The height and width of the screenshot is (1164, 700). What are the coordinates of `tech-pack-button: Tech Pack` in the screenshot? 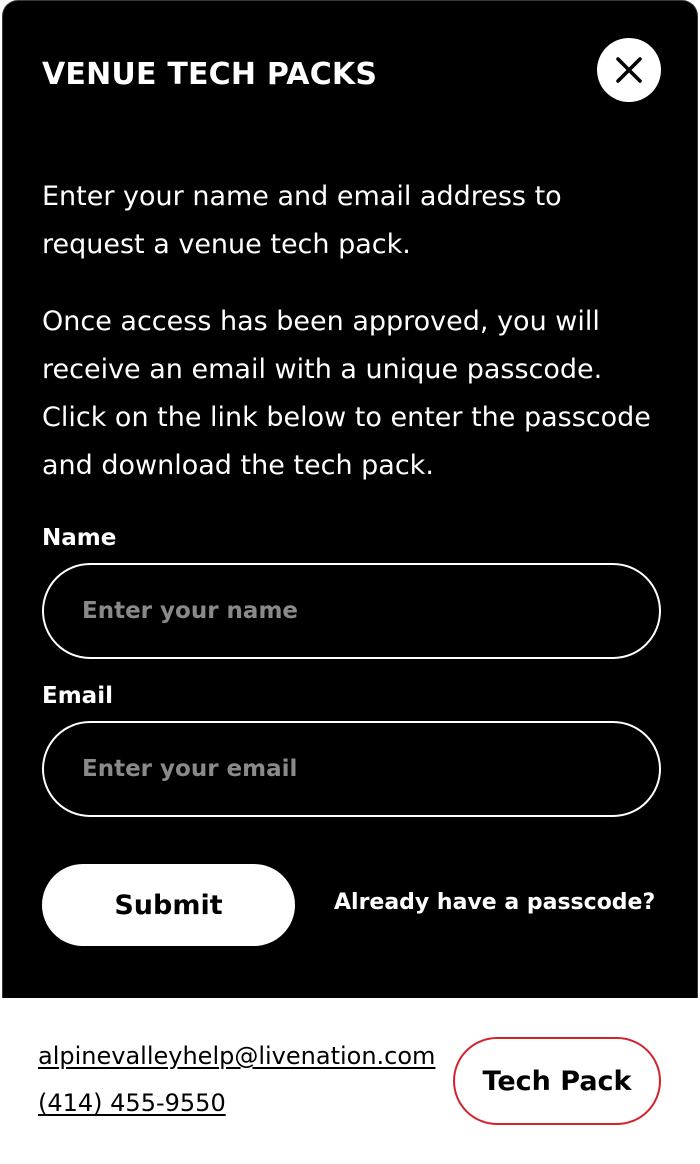 It's located at (557, 1081).